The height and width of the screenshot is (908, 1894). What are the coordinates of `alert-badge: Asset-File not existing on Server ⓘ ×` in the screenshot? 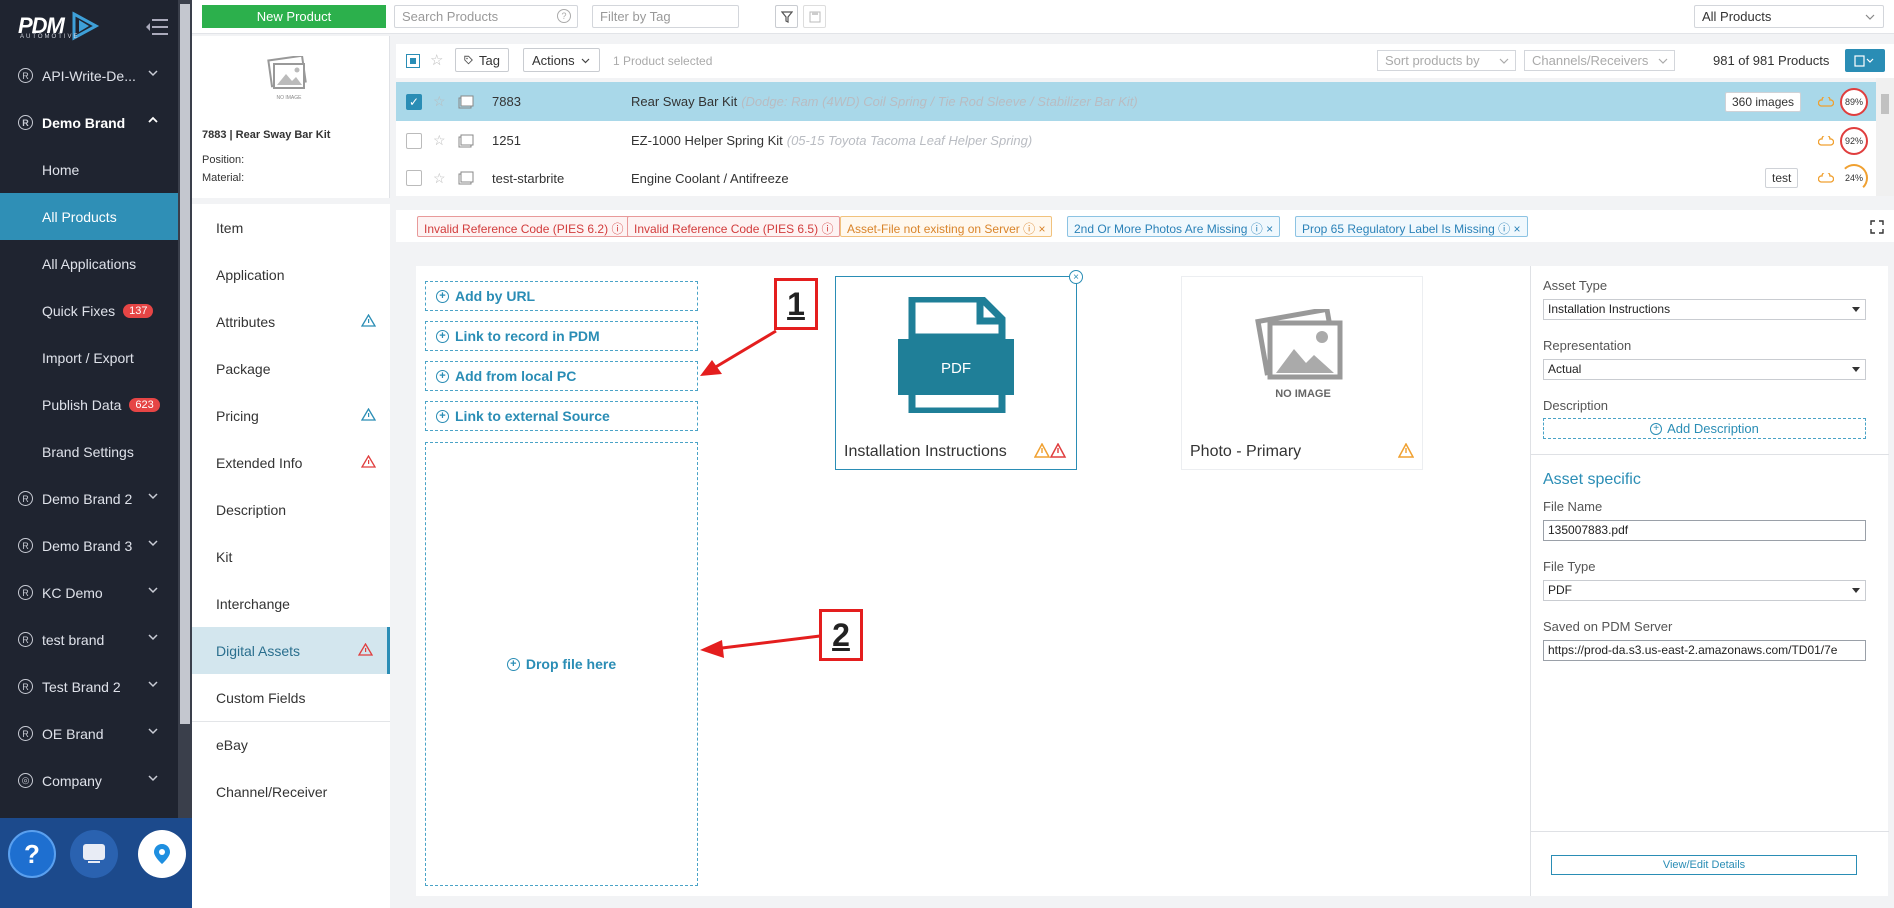 It's located at (946, 226).